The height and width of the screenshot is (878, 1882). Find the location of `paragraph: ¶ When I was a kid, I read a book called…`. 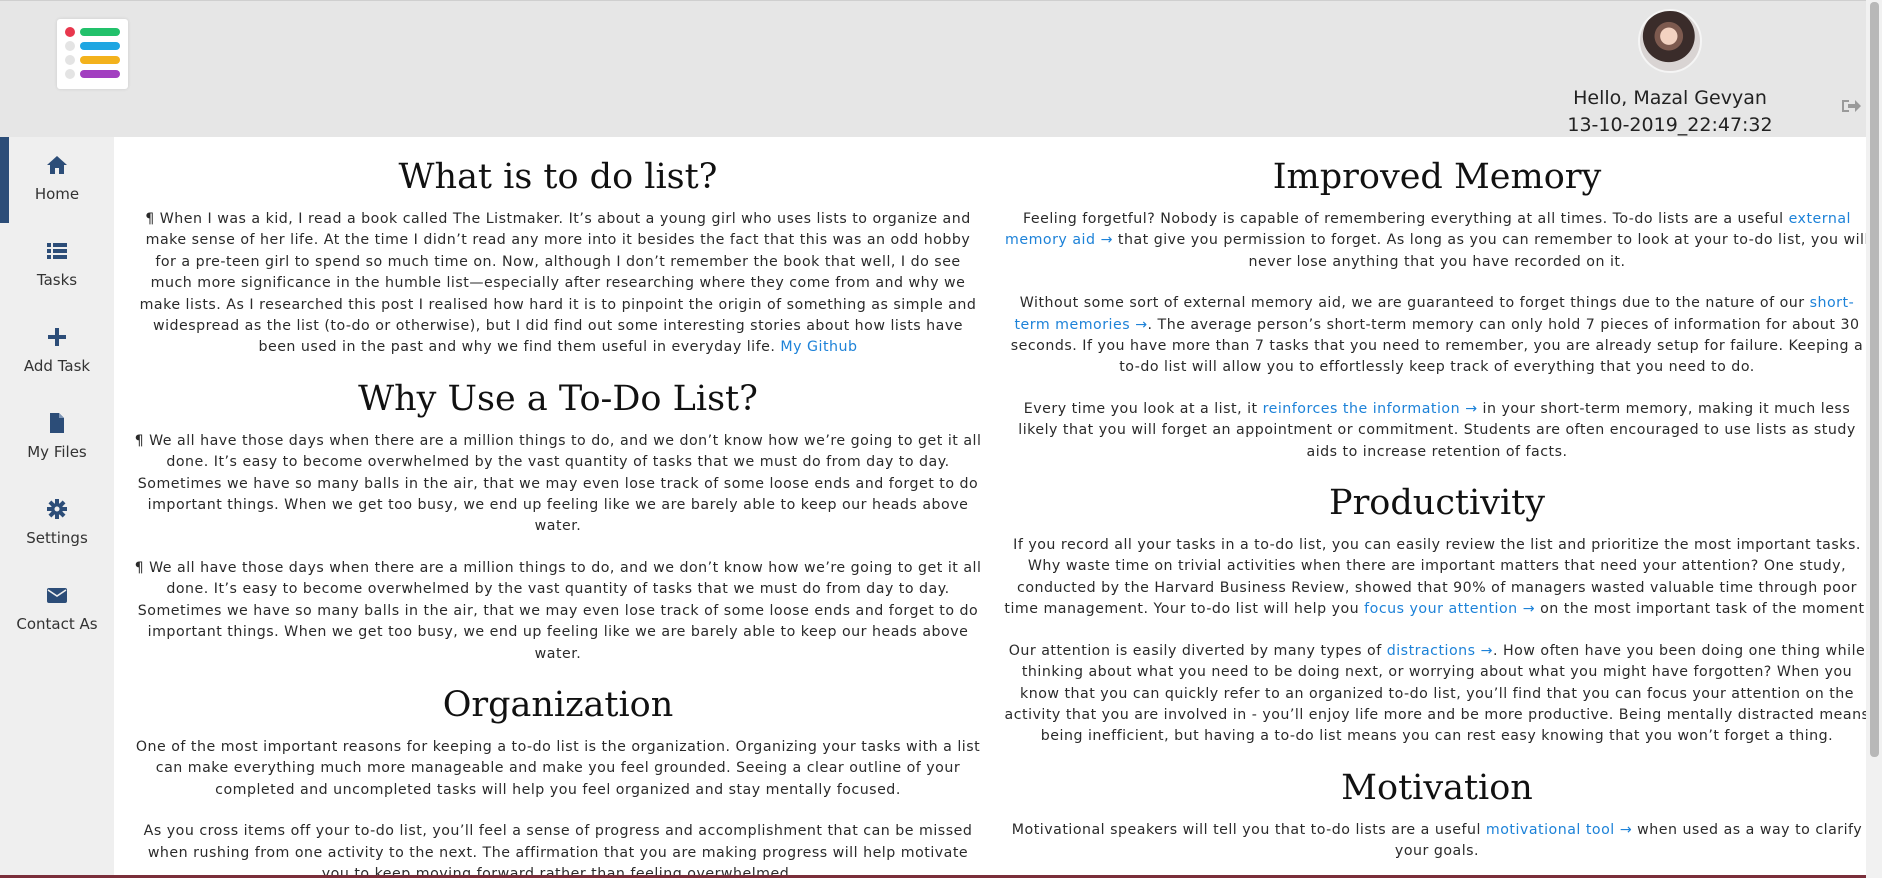

paragraph: ¶ When I was a kid, I read a book called… is located at coordinates (558, 284).